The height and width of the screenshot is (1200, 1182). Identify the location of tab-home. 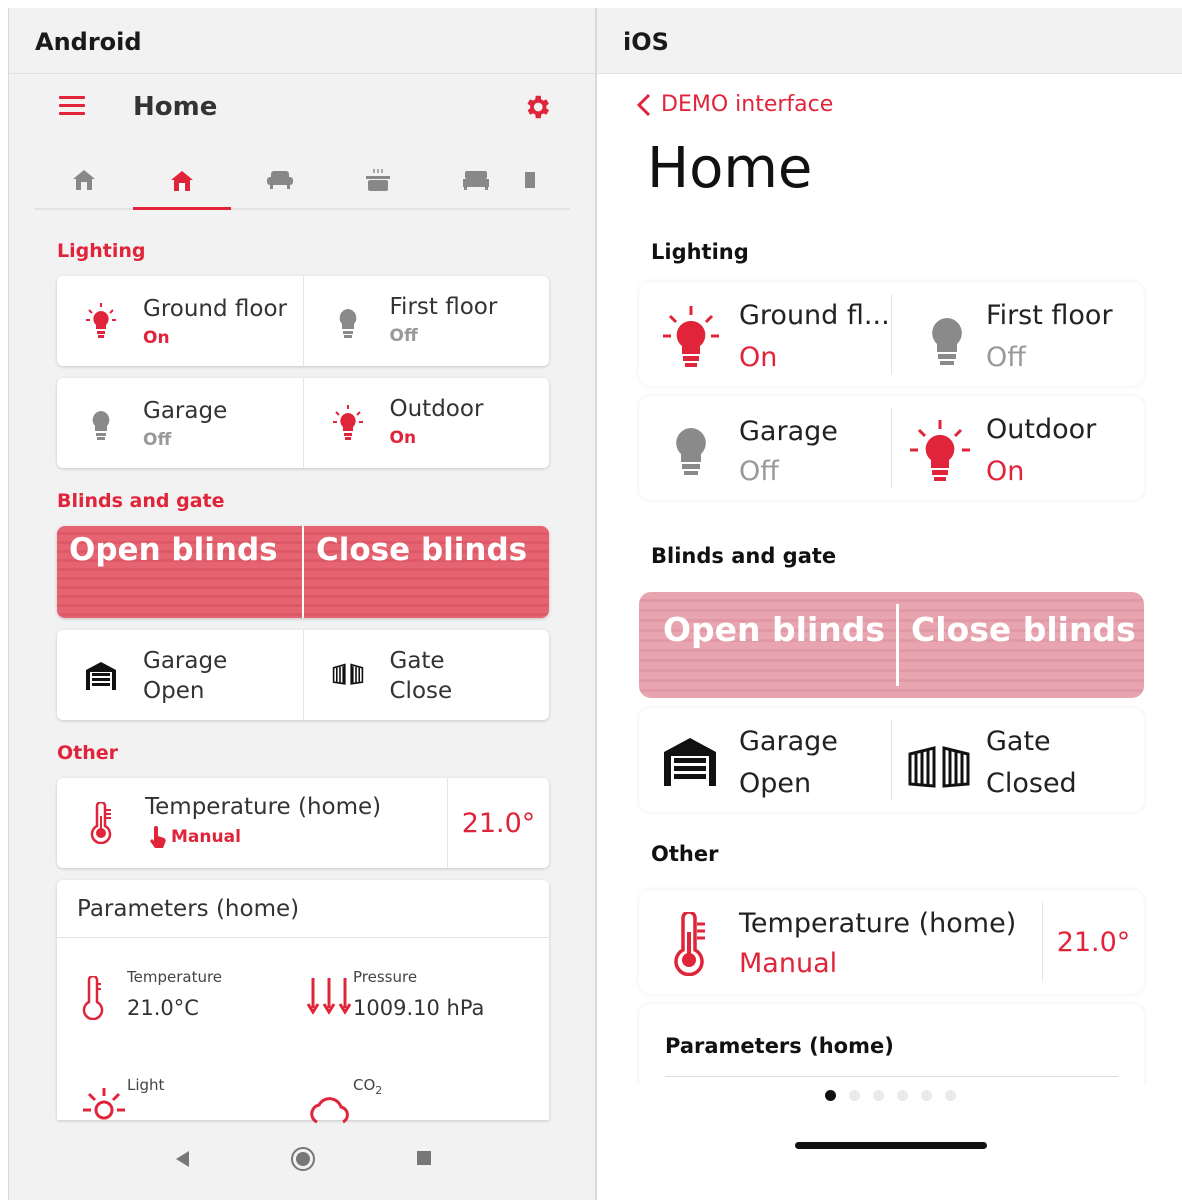
(182, 182).